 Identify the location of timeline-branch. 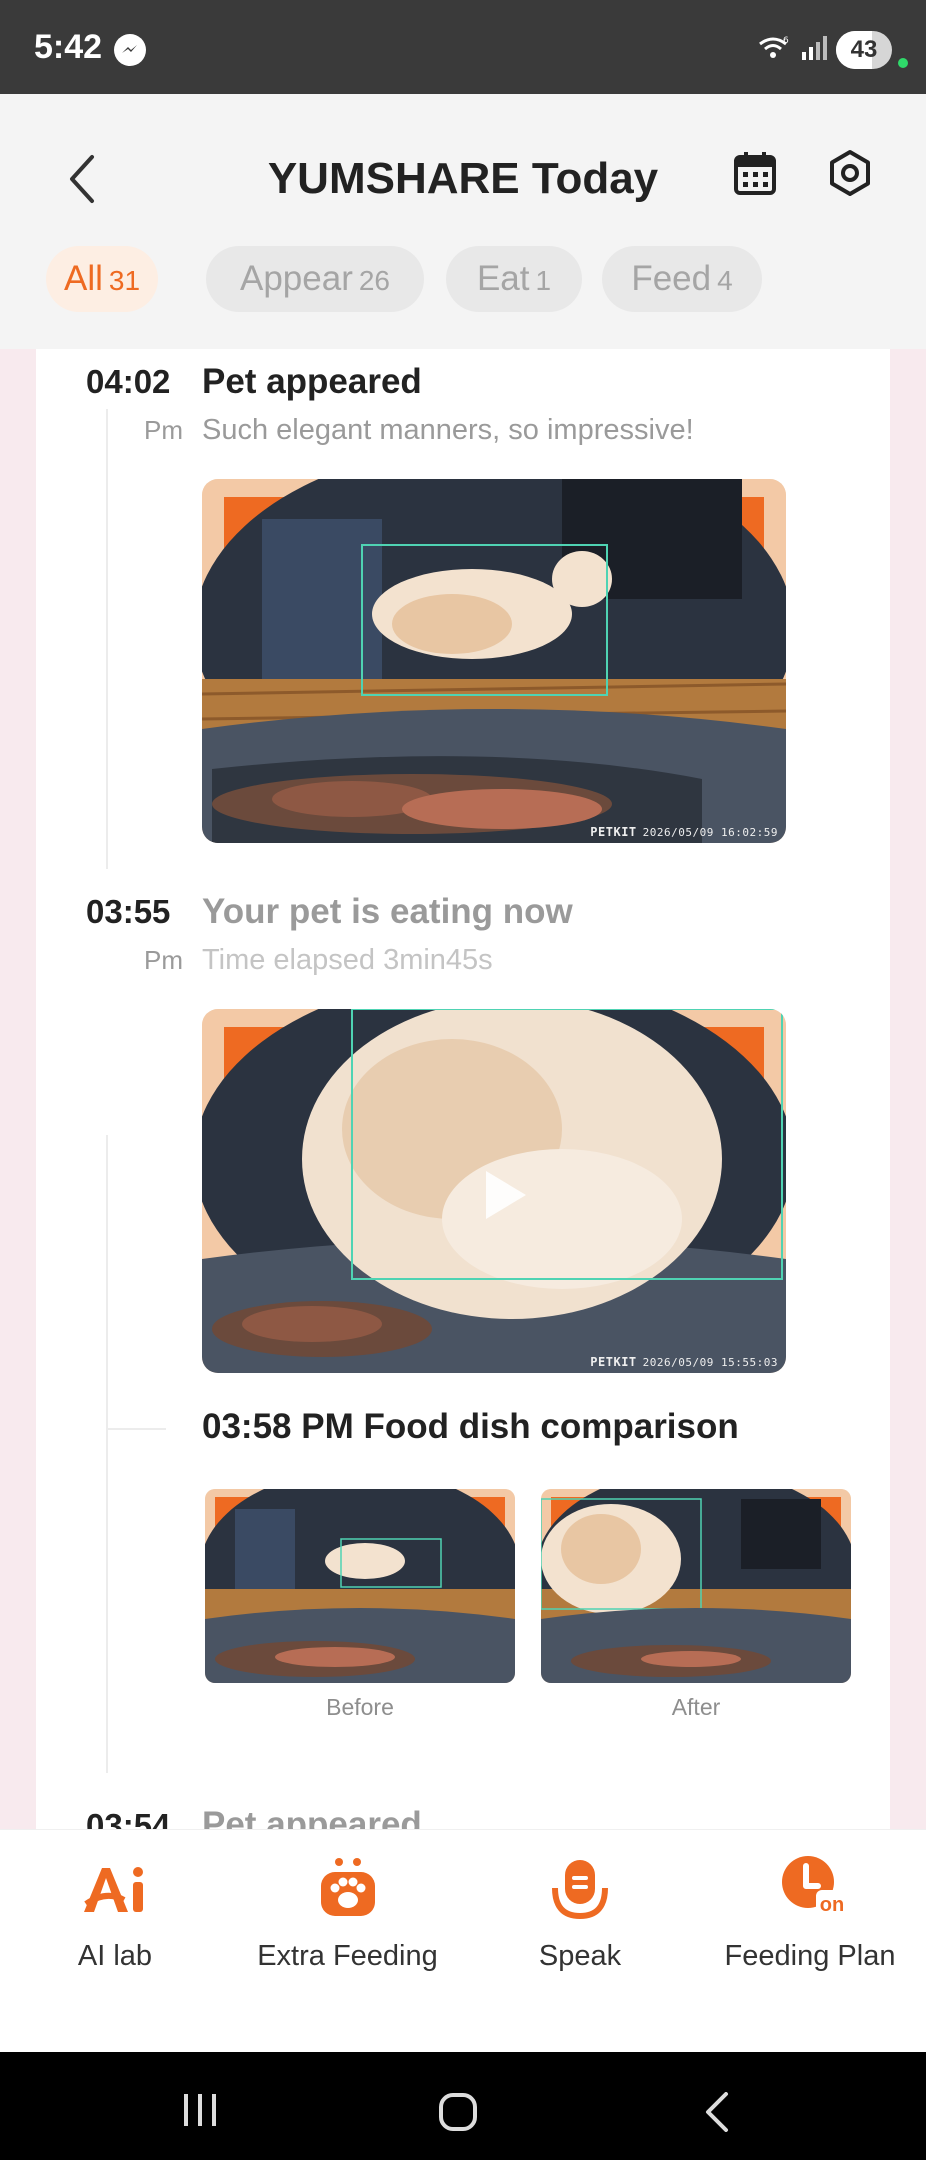
(137, 1429).